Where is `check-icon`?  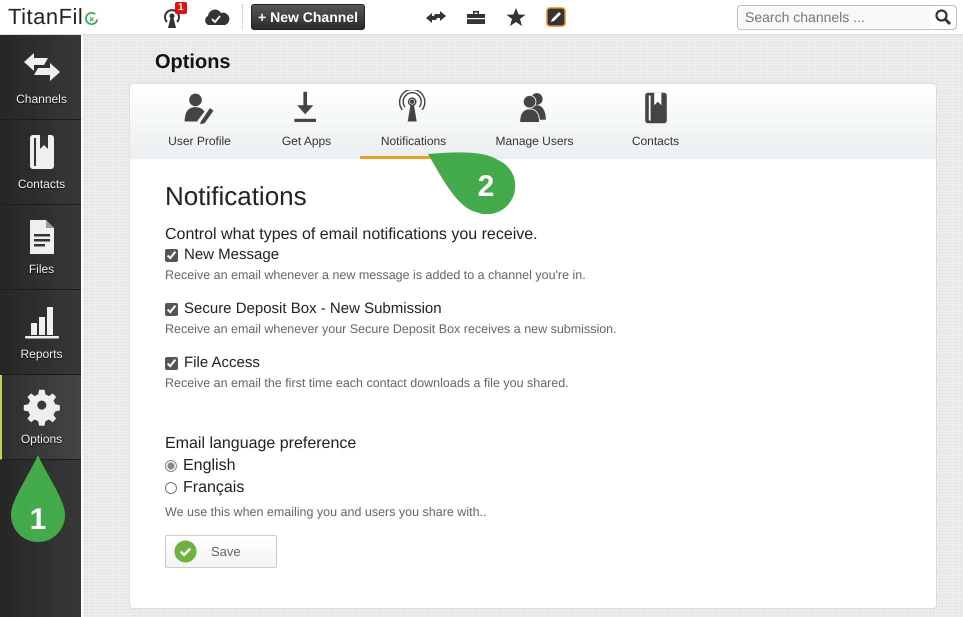 check-icon is located at coordinates (185, 551).